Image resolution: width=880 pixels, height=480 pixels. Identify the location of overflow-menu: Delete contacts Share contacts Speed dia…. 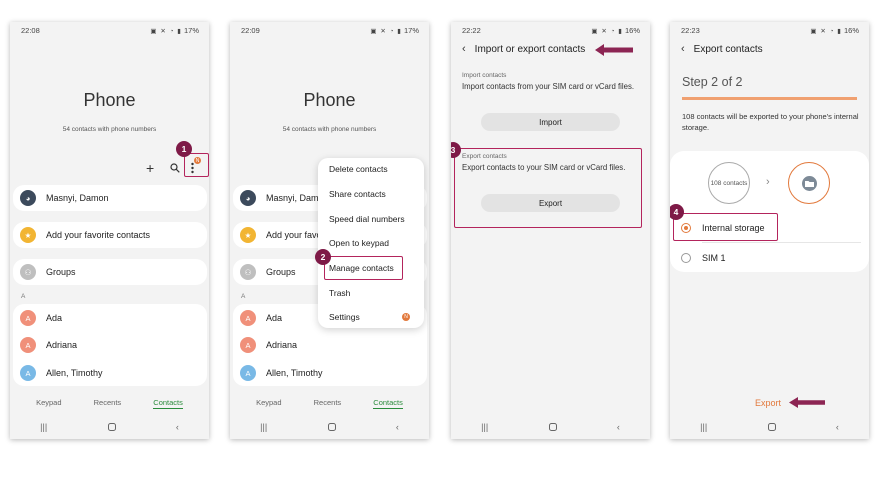
(371, 243).